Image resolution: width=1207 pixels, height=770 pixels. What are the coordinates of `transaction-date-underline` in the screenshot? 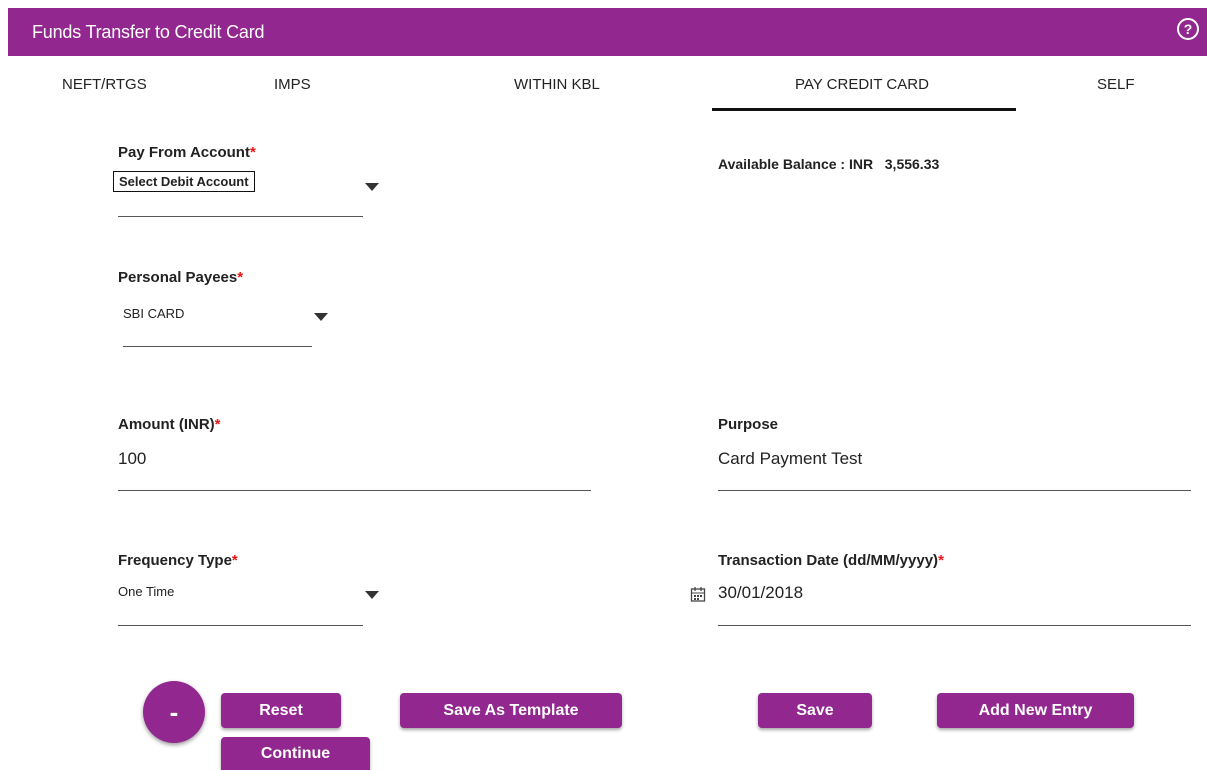 It's located at (954, 625).